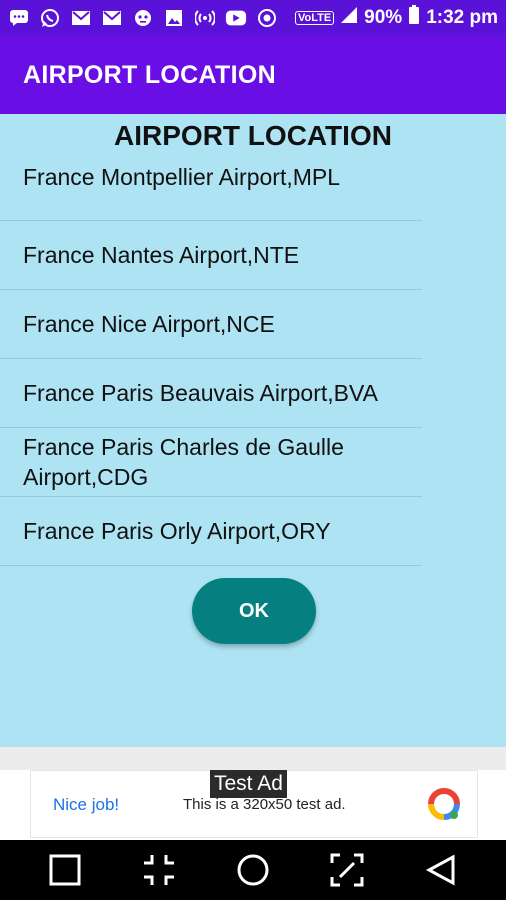 The width and height of the screenshot is (506, 900). What do you see at coordinates (267, 18) in the screenshot?
I see `vpn-icon` at bounding box center [267, 18].